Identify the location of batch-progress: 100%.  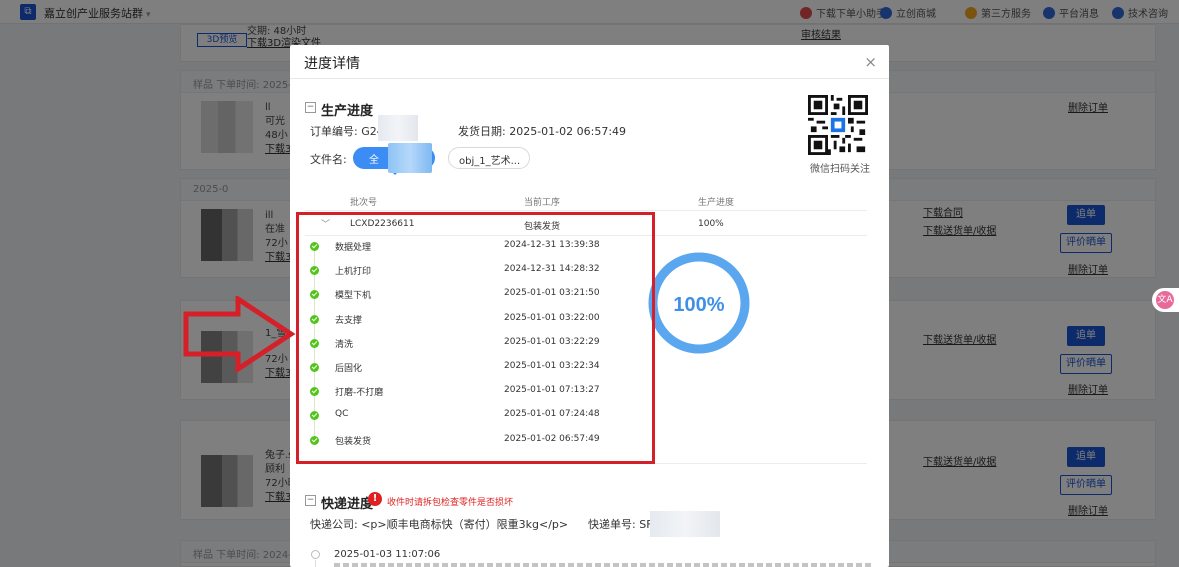
(711, 224).